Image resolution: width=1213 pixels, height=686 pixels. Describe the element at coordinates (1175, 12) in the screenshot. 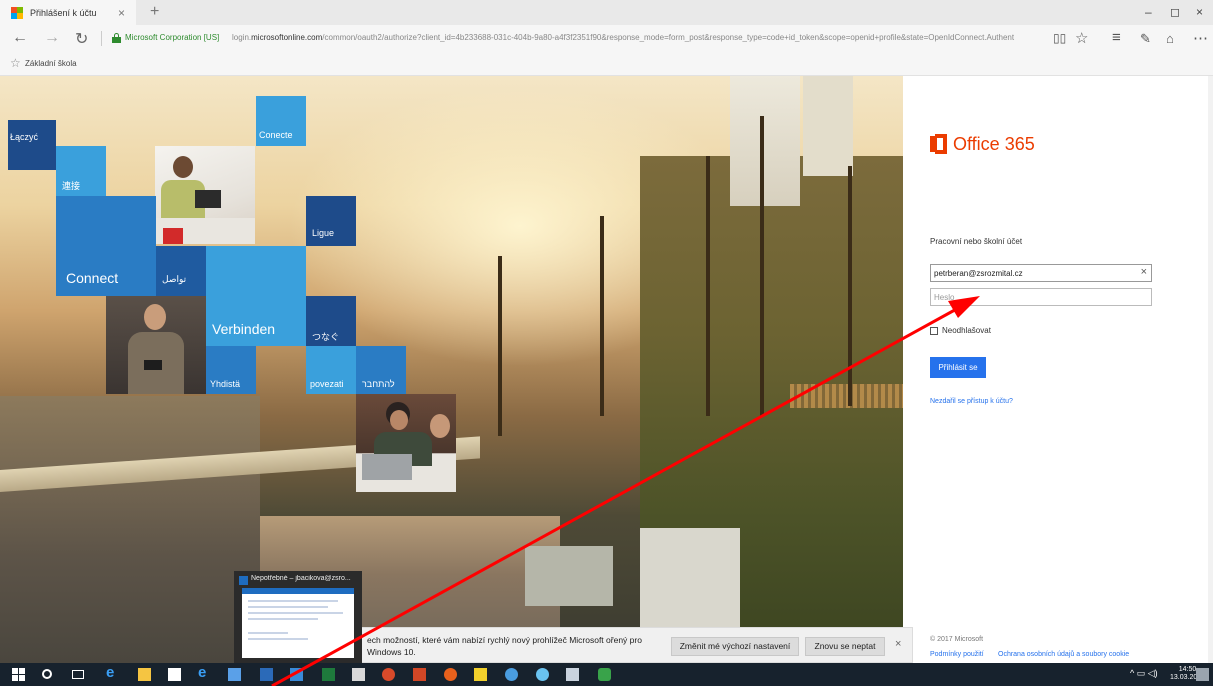

I see `maximize-button: ◻` at that location.